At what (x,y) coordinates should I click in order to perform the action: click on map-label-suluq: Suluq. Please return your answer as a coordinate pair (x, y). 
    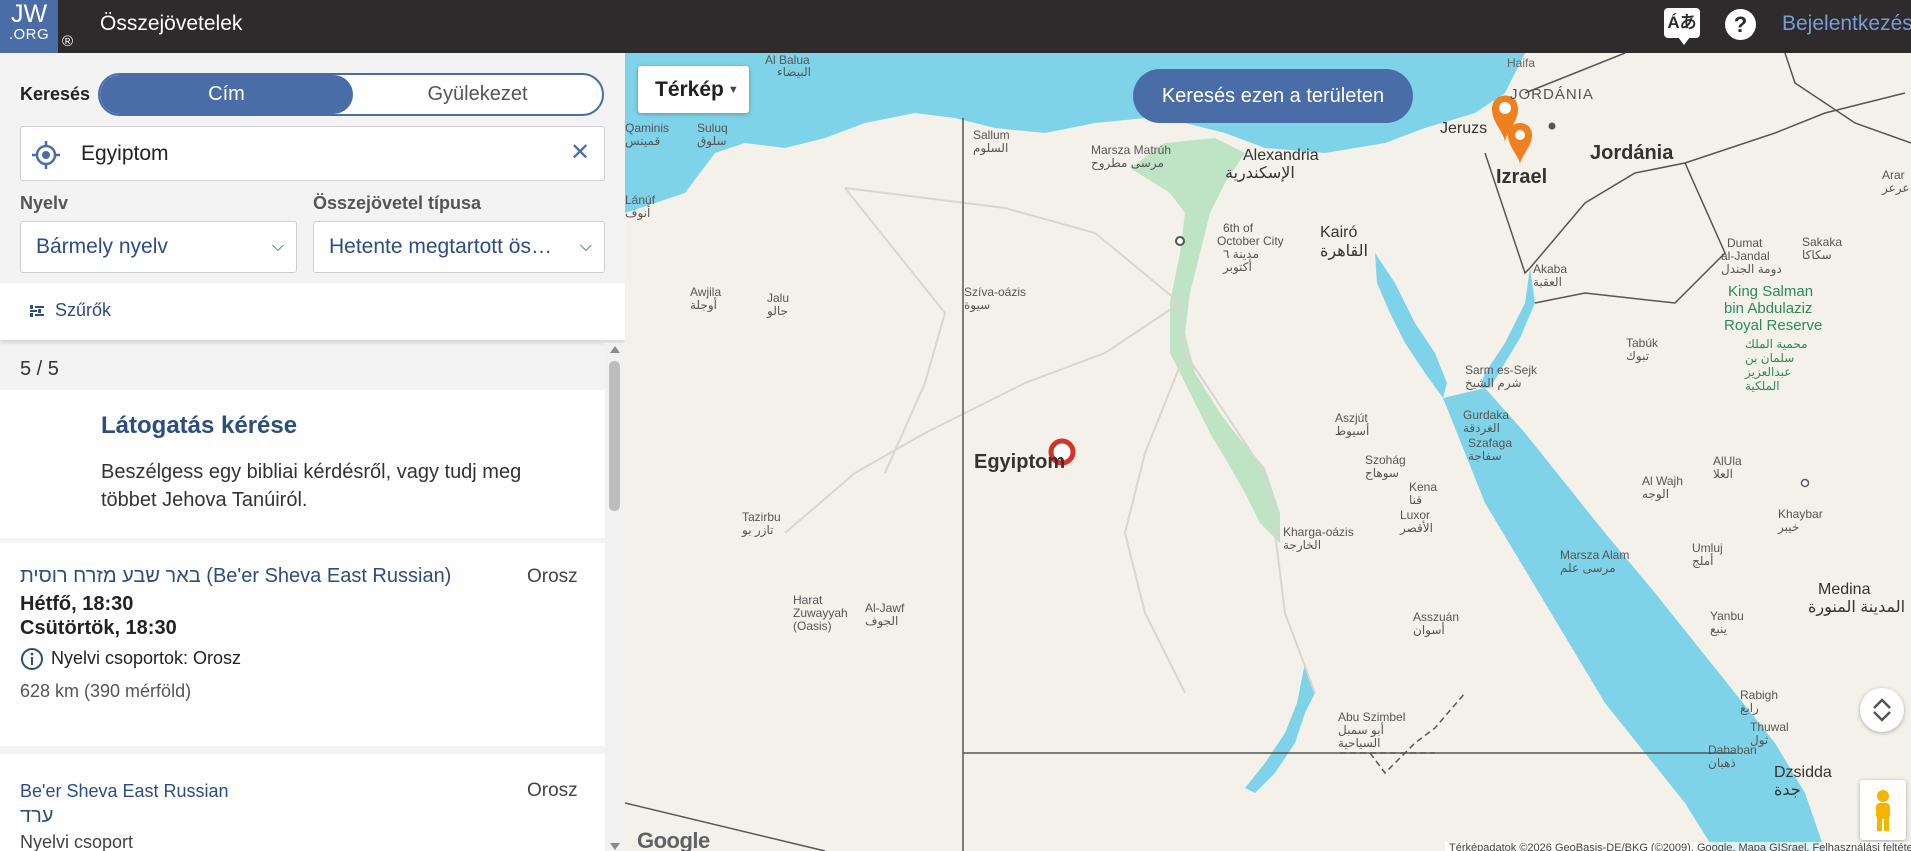
    Looking at the image, I should click on (712, 128).